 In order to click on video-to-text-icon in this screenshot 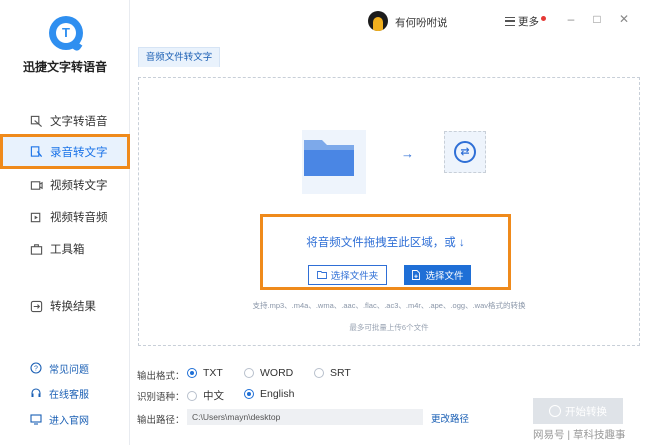, I will do `click(36, 185)`.